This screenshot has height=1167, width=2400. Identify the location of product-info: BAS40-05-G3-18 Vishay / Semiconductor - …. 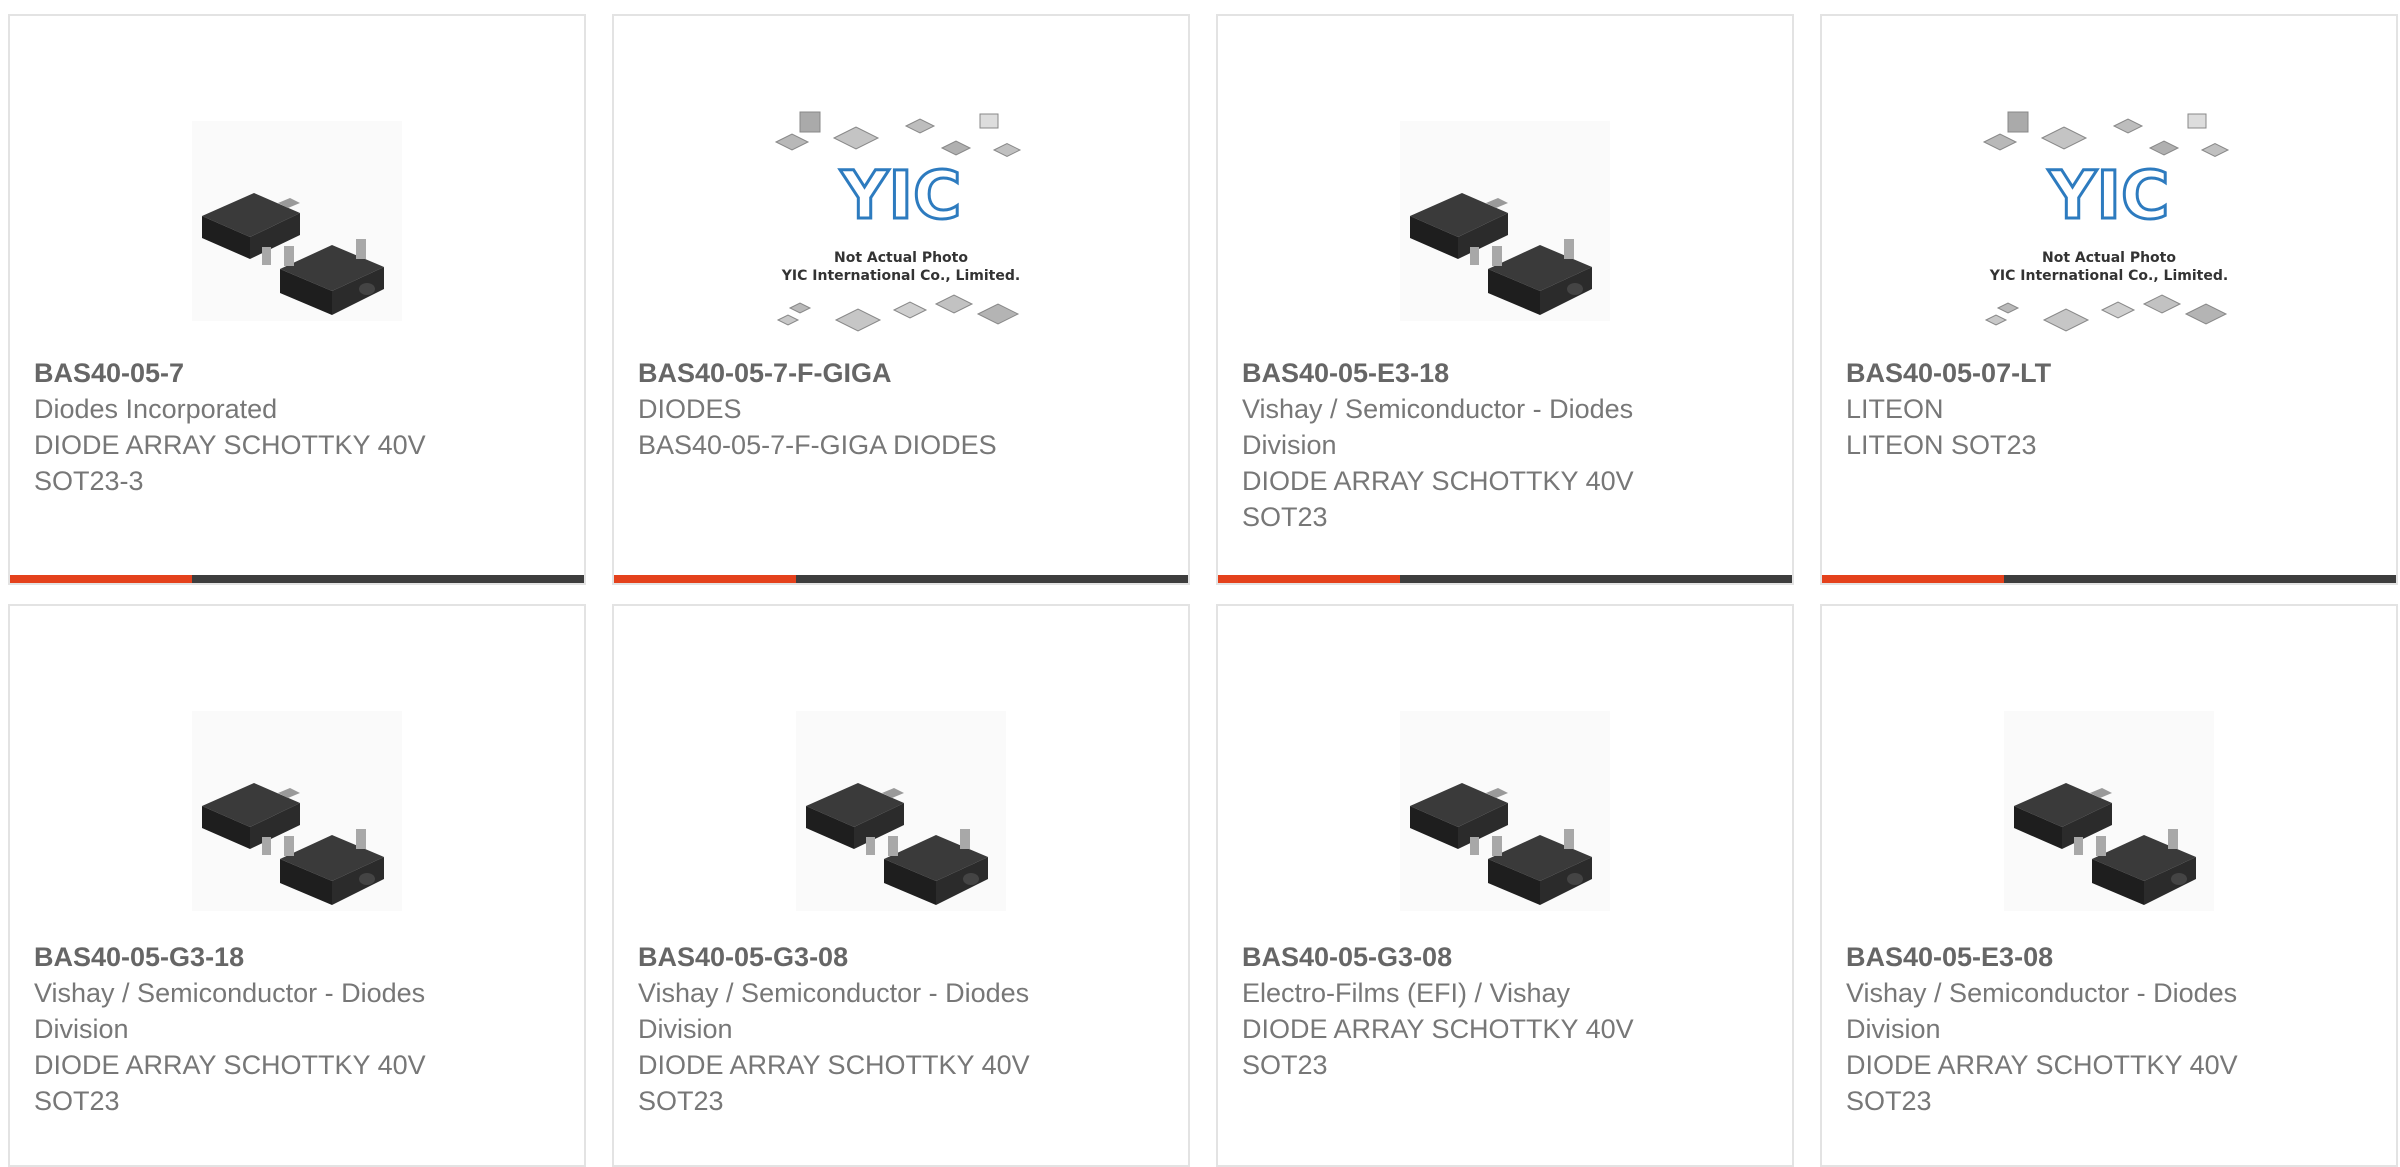
(297, 1029).